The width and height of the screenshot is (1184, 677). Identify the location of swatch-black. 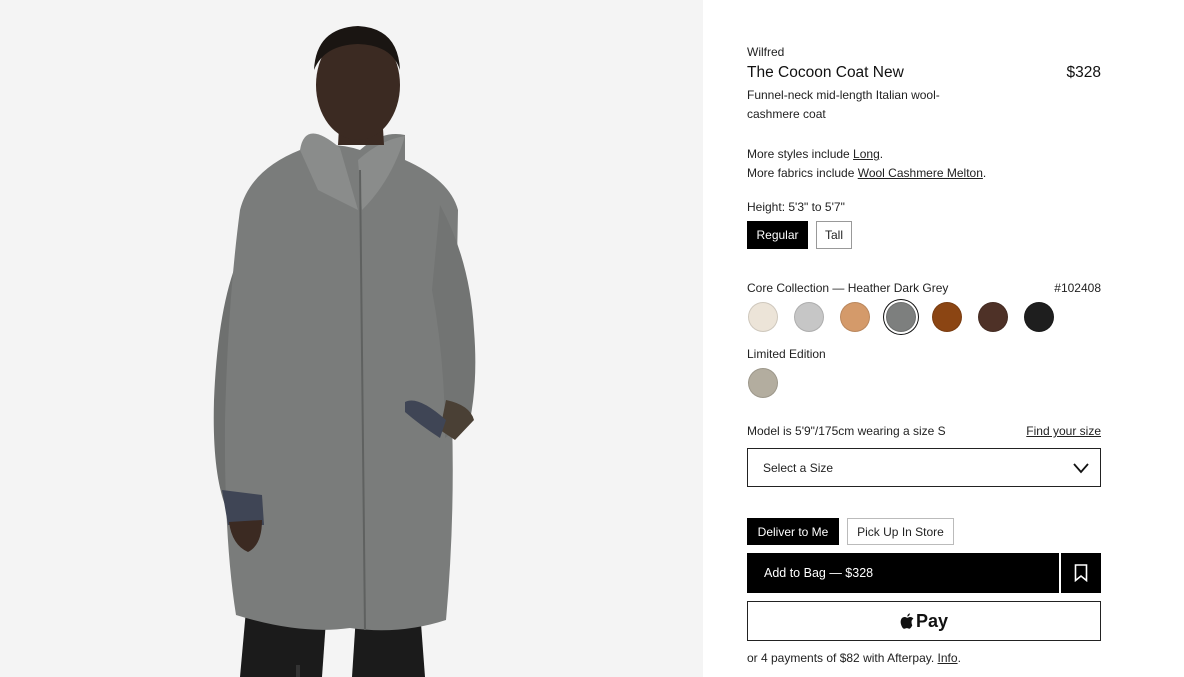
(1039, 317).